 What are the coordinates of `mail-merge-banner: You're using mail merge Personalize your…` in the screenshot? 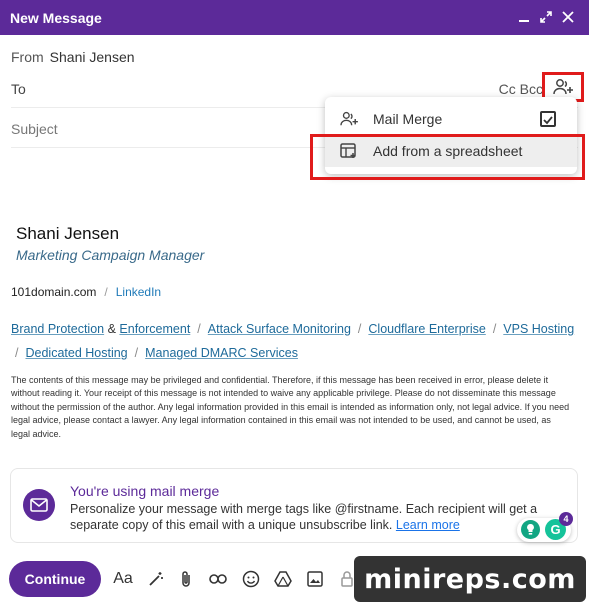 It's located at (294, 505).